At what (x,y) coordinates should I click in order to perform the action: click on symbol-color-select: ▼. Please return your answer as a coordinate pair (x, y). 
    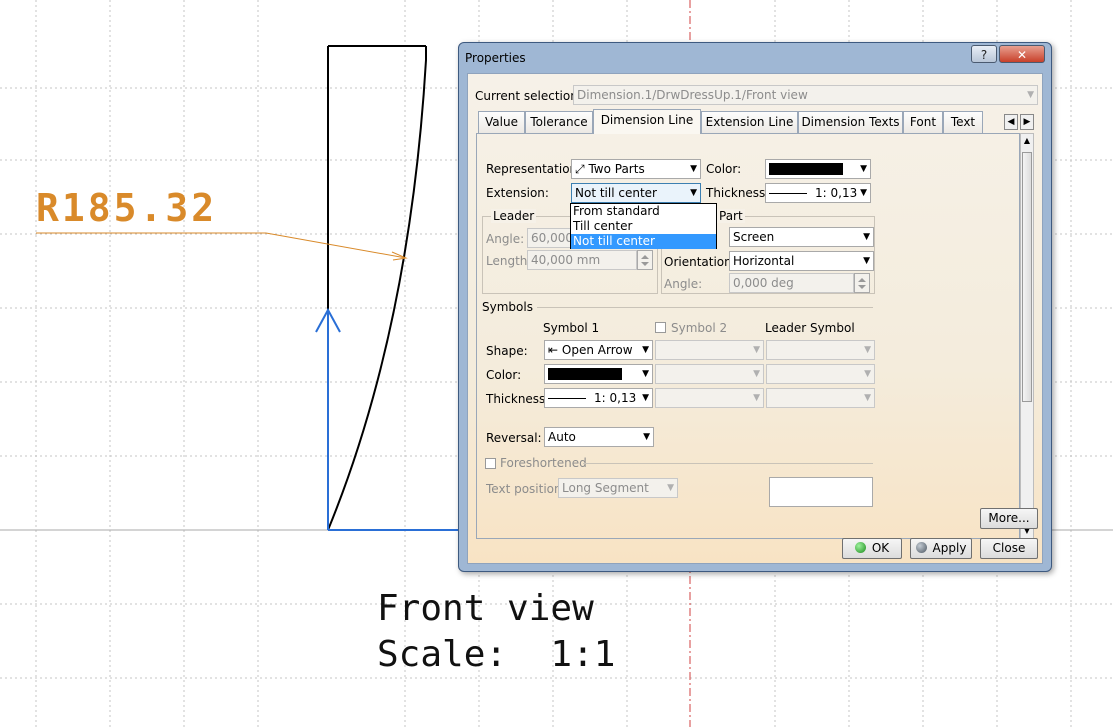
    Looking at the image, I should click on (598, 374).